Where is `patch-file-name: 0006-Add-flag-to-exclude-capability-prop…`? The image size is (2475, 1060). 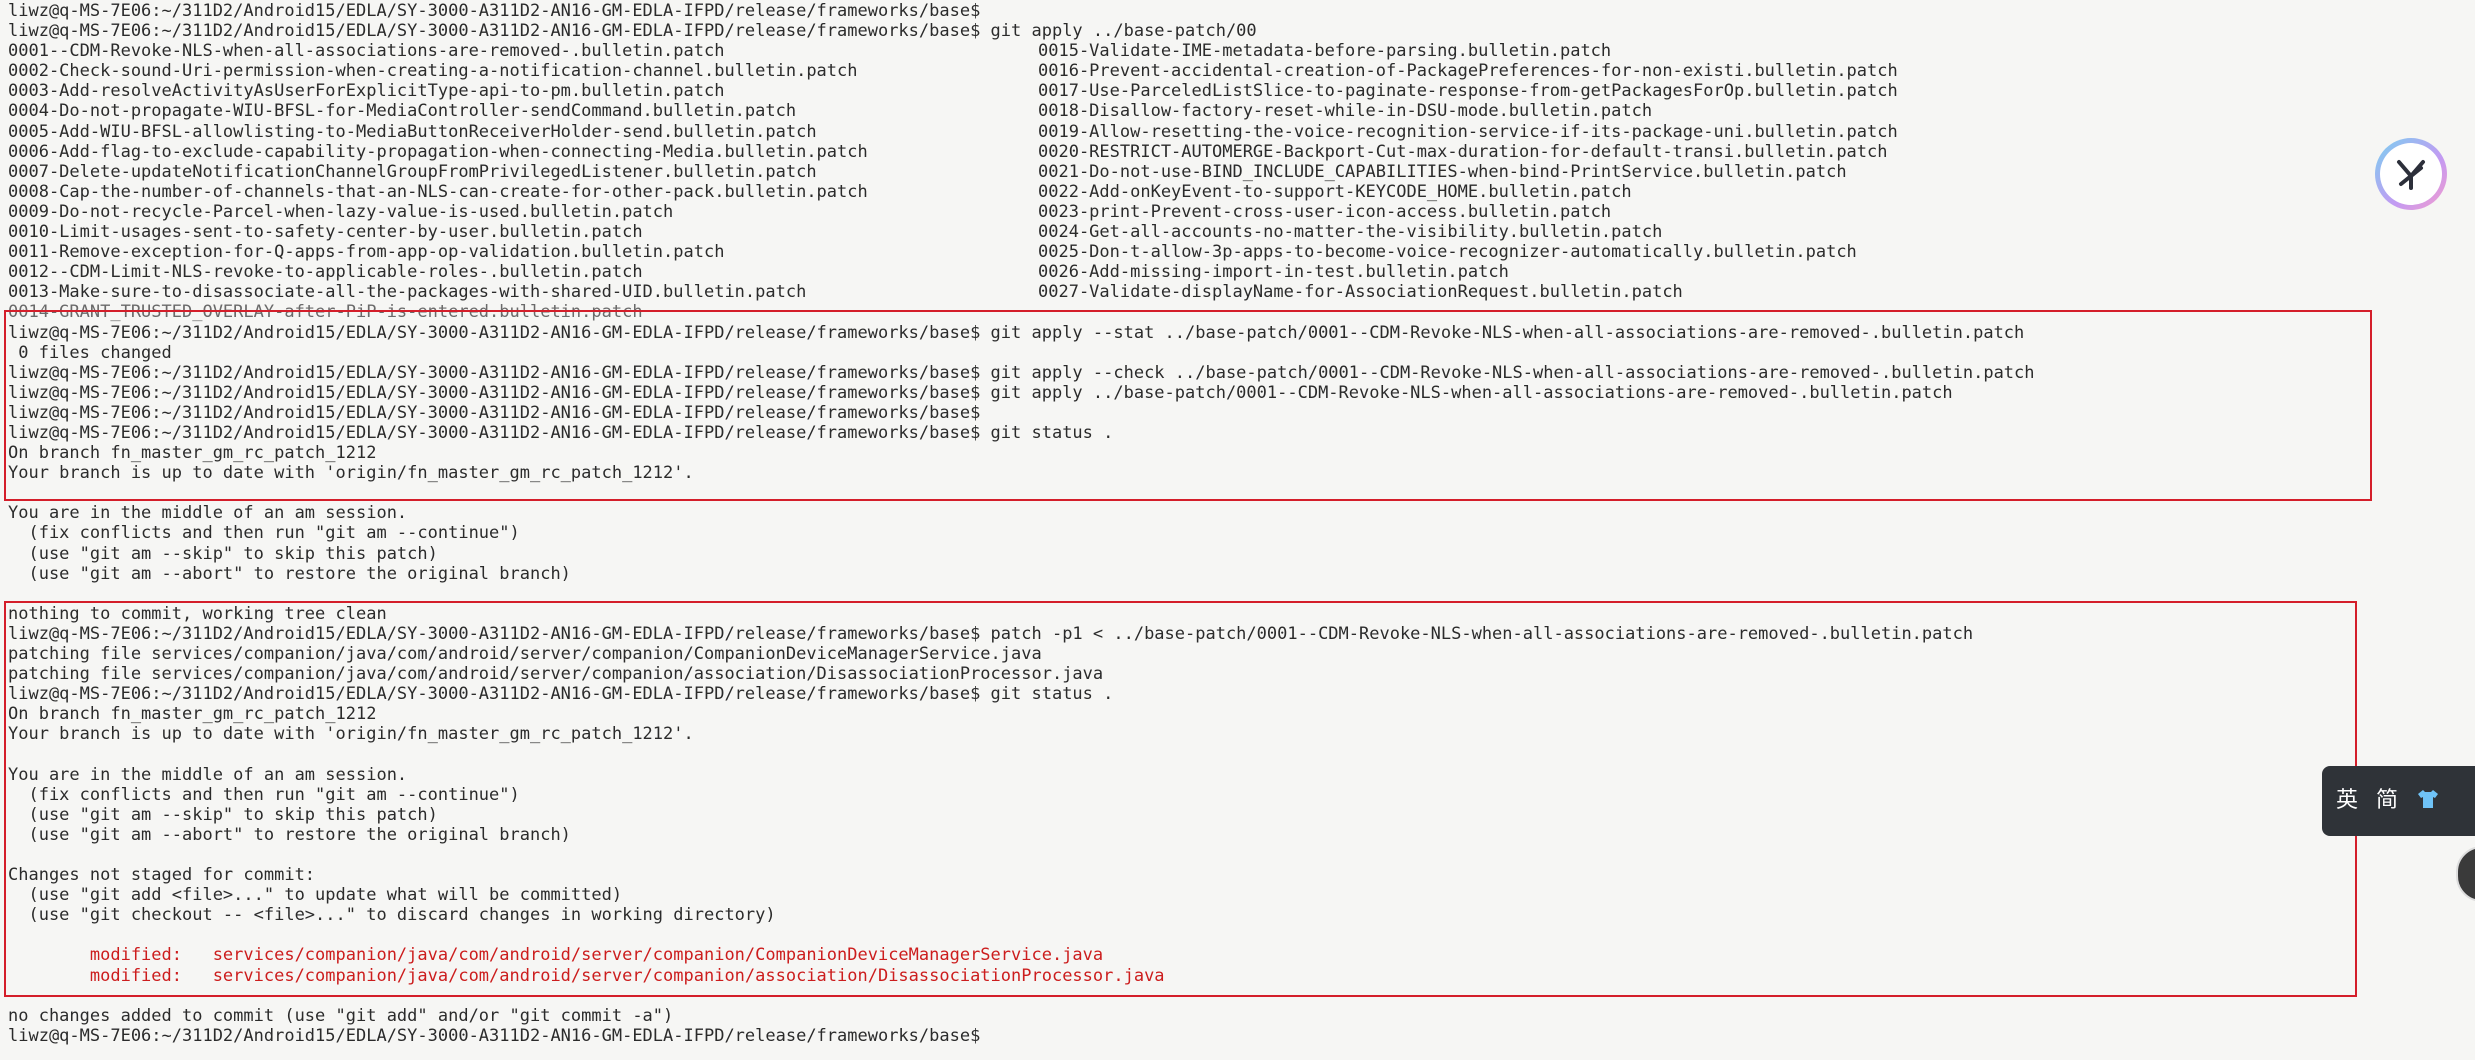 patch-file-name: 0006-Add-flag-to-exclude-capability-prop… is located at coordinates (438, 151).